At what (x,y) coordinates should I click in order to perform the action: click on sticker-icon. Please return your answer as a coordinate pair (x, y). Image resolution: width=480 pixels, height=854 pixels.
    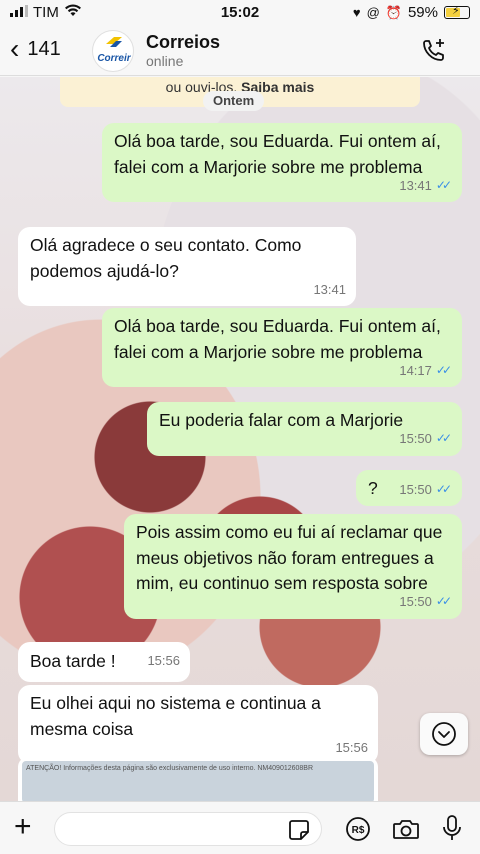
    Looking at the image, I should click on (299, 830).